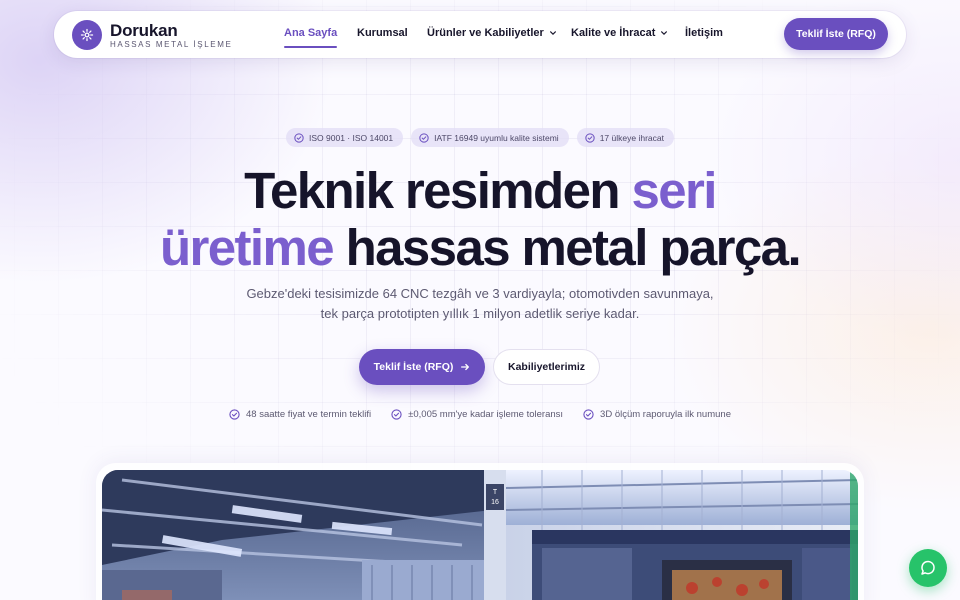  I want to click on feature-item: ±0,005 mm'ye kadar işleme toleransı, so click(477, 414).